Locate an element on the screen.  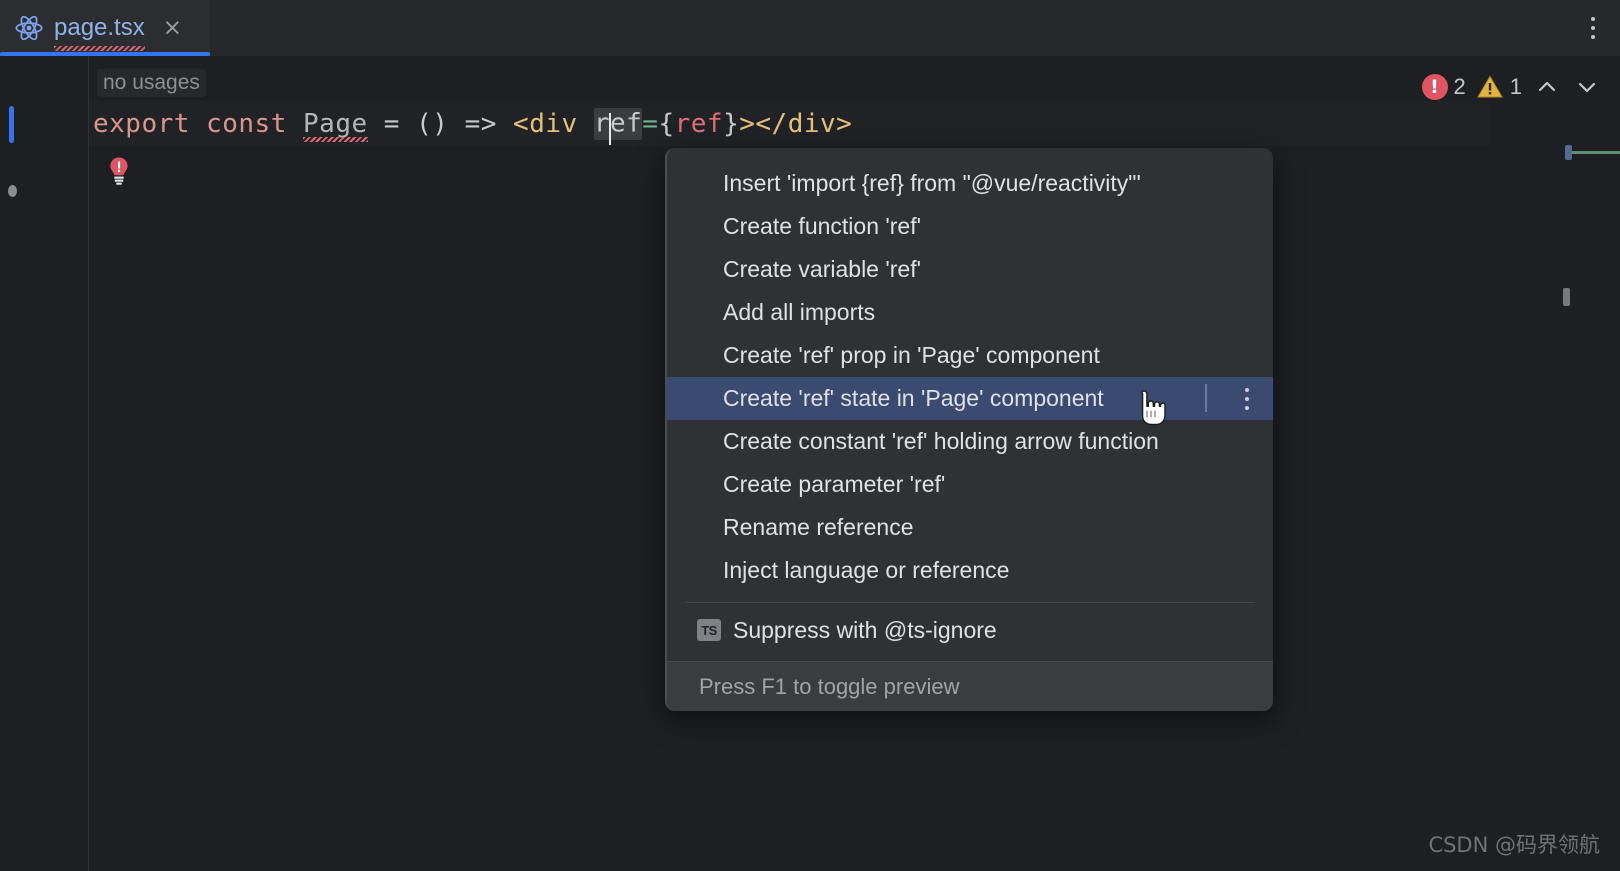
warning-count: 1 is located at coordinates (1515, 86).